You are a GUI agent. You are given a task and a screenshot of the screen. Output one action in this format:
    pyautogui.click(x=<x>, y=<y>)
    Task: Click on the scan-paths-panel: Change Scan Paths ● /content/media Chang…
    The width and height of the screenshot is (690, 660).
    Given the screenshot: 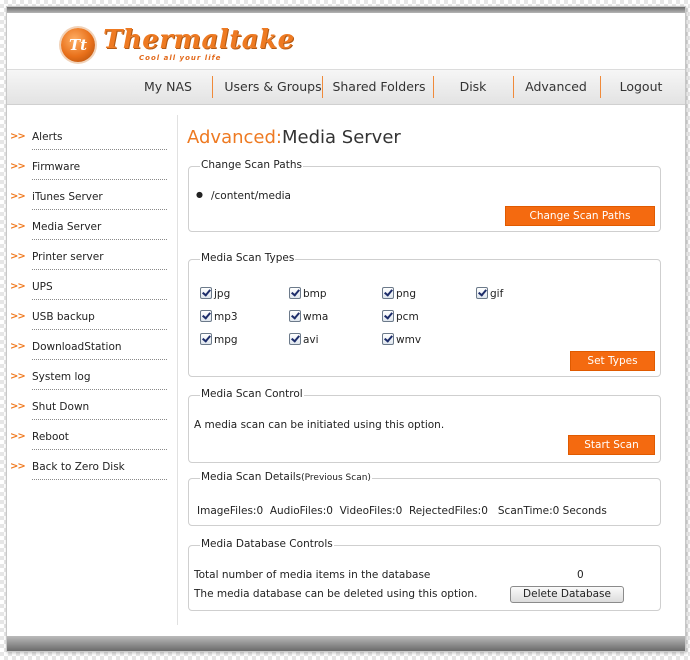 What is the action you would take?
    pyautogui.click(x=424, y=195)
    